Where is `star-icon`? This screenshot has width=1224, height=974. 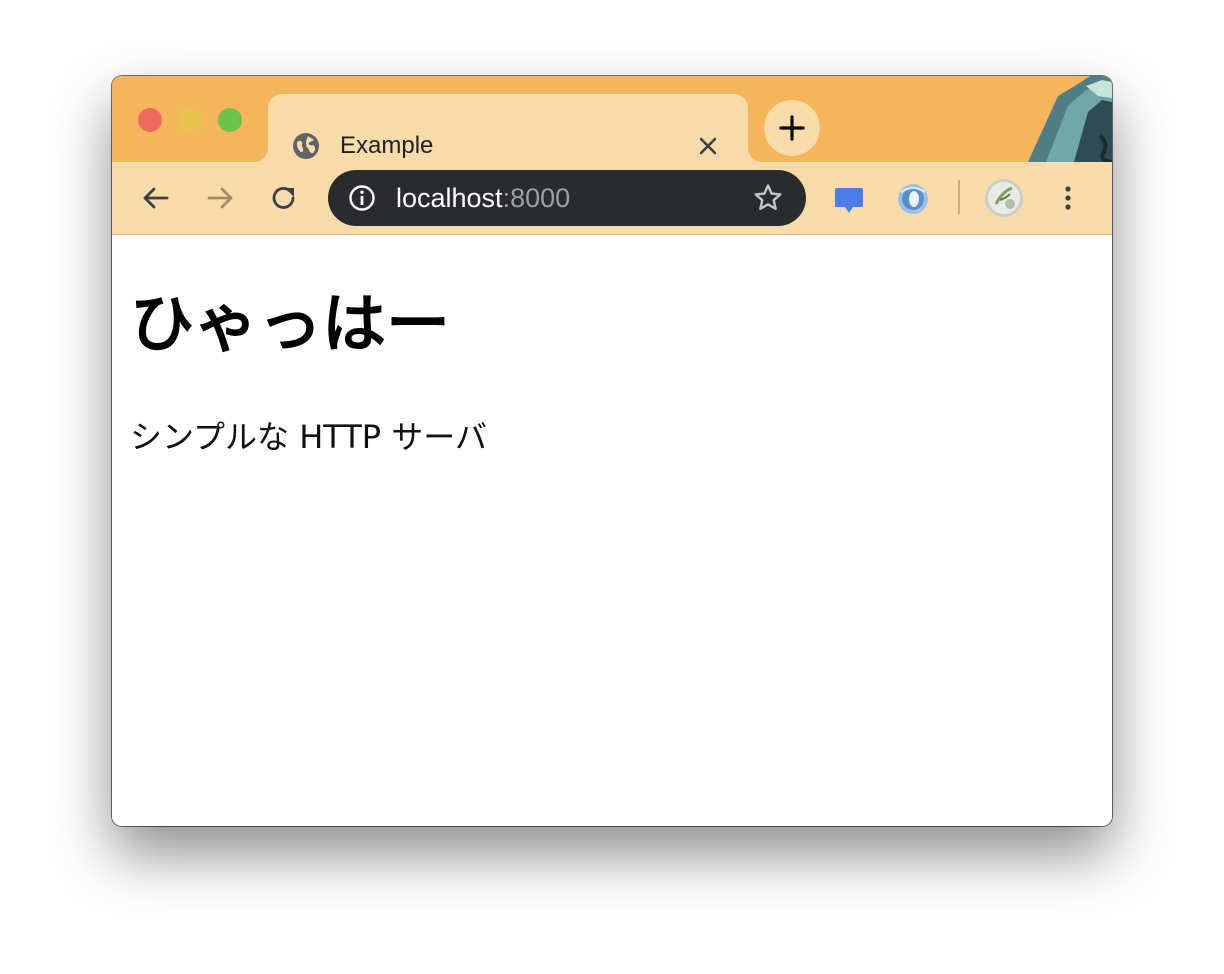
star-icon is located at coordinates (768, 198).